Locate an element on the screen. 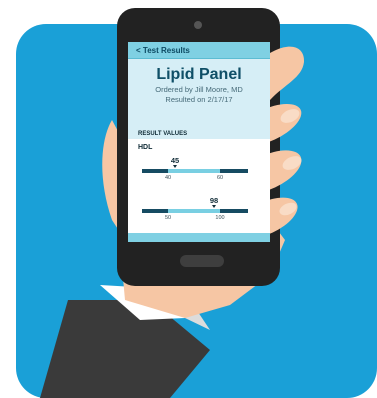 The height and width of the screenshot is (398, 377). resulted-on: Resulted on 2/17/17 is located at coordinates (199, 99).